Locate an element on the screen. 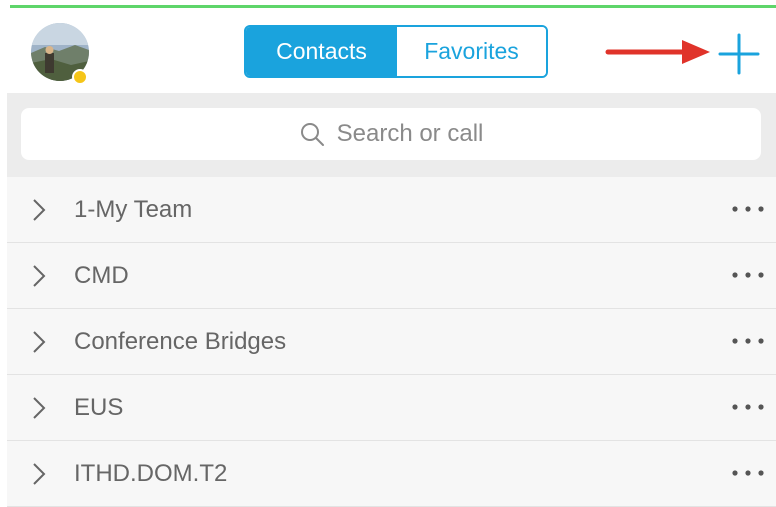 This screenshot has width=776, height=507. group-label: EUS is located at coordinates (99, 407).